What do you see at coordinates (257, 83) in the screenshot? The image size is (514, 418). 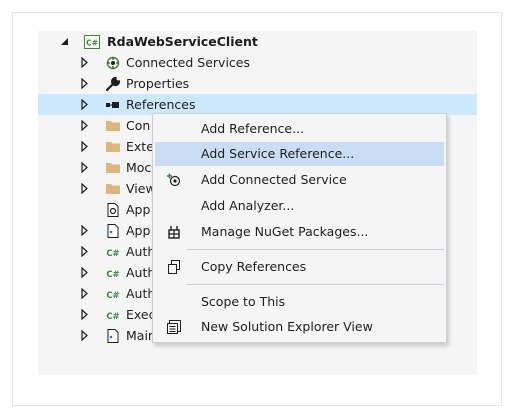 I see `tree-row-properties: Properties` at bounding box center [257, 83].